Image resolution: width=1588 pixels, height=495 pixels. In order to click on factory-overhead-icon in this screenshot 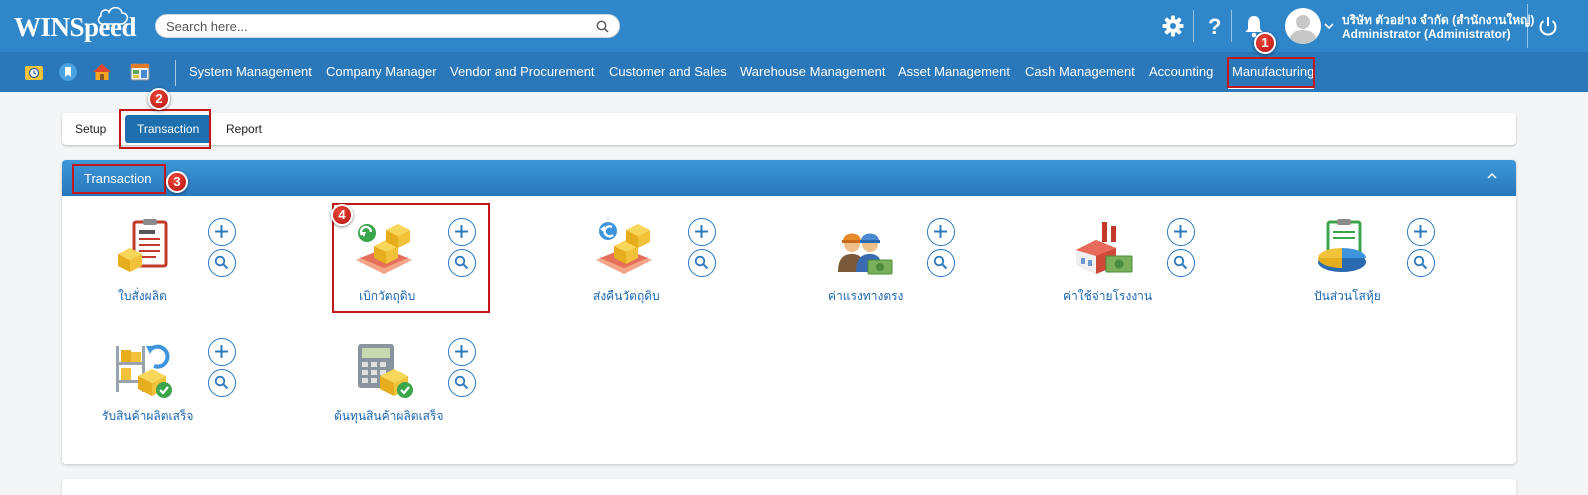, I will do `click(1104, 248)`.